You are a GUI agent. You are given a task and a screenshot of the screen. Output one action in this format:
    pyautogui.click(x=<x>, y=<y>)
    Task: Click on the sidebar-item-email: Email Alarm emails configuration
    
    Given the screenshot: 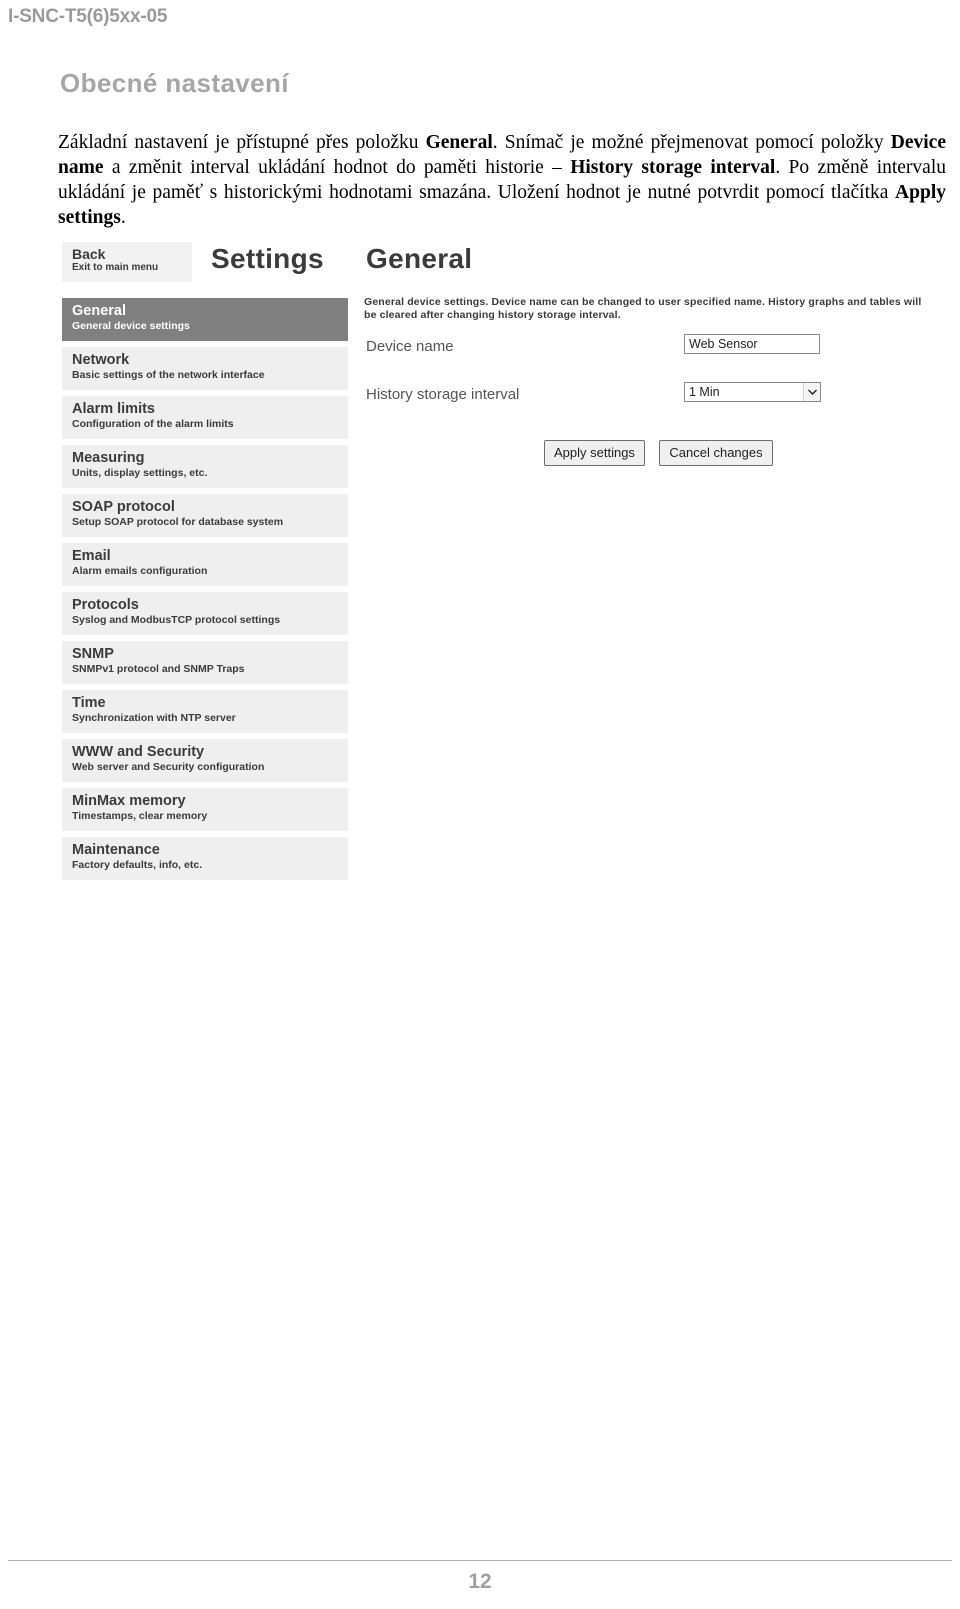 What is the action you would take?
    pyautogui.click(x=205, y=564)
    